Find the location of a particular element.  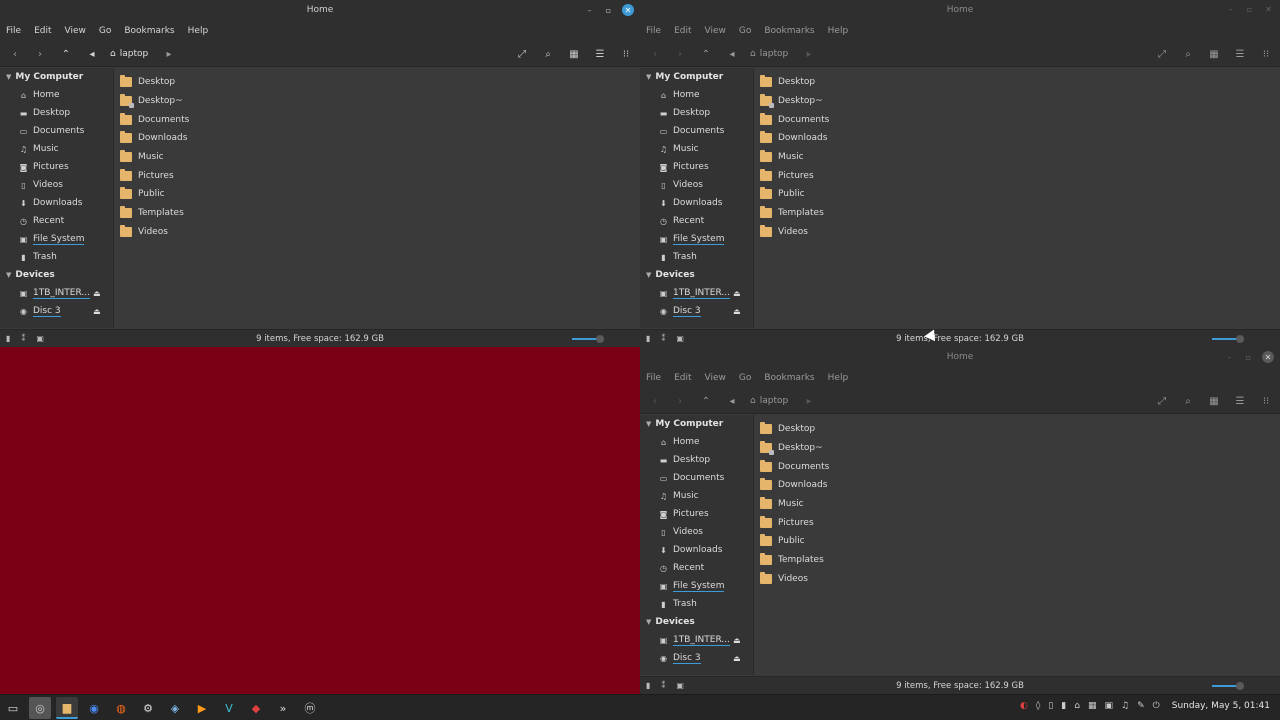

app-launcher-icon: ◎ is located at coordinates (40, 708).